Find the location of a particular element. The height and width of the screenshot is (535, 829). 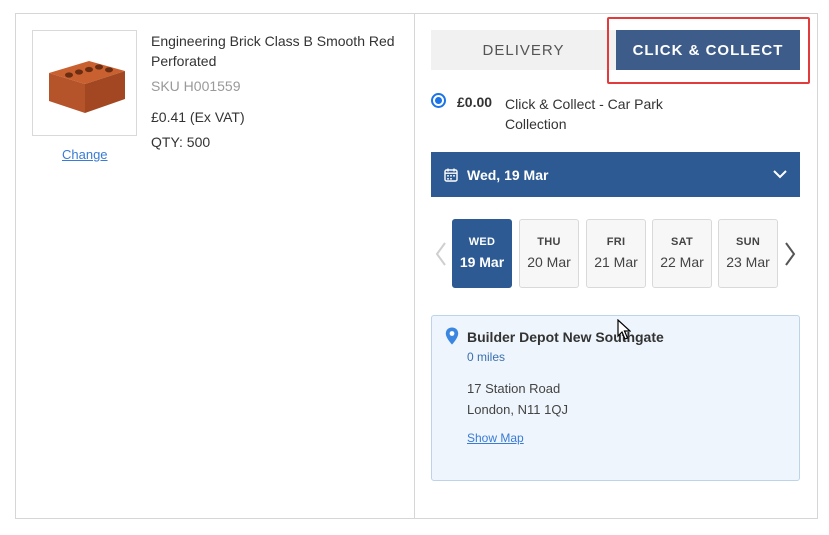

chevron-left-icon is located at coordinates (441, 254).